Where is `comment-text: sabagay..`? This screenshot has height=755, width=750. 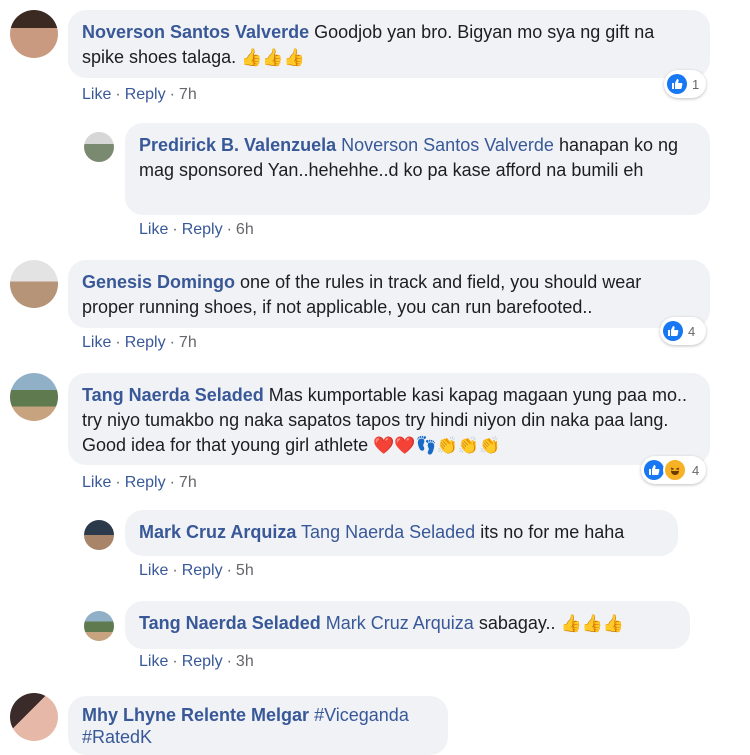 comment-text: sabagay.. is located at coordinates (517, 623).